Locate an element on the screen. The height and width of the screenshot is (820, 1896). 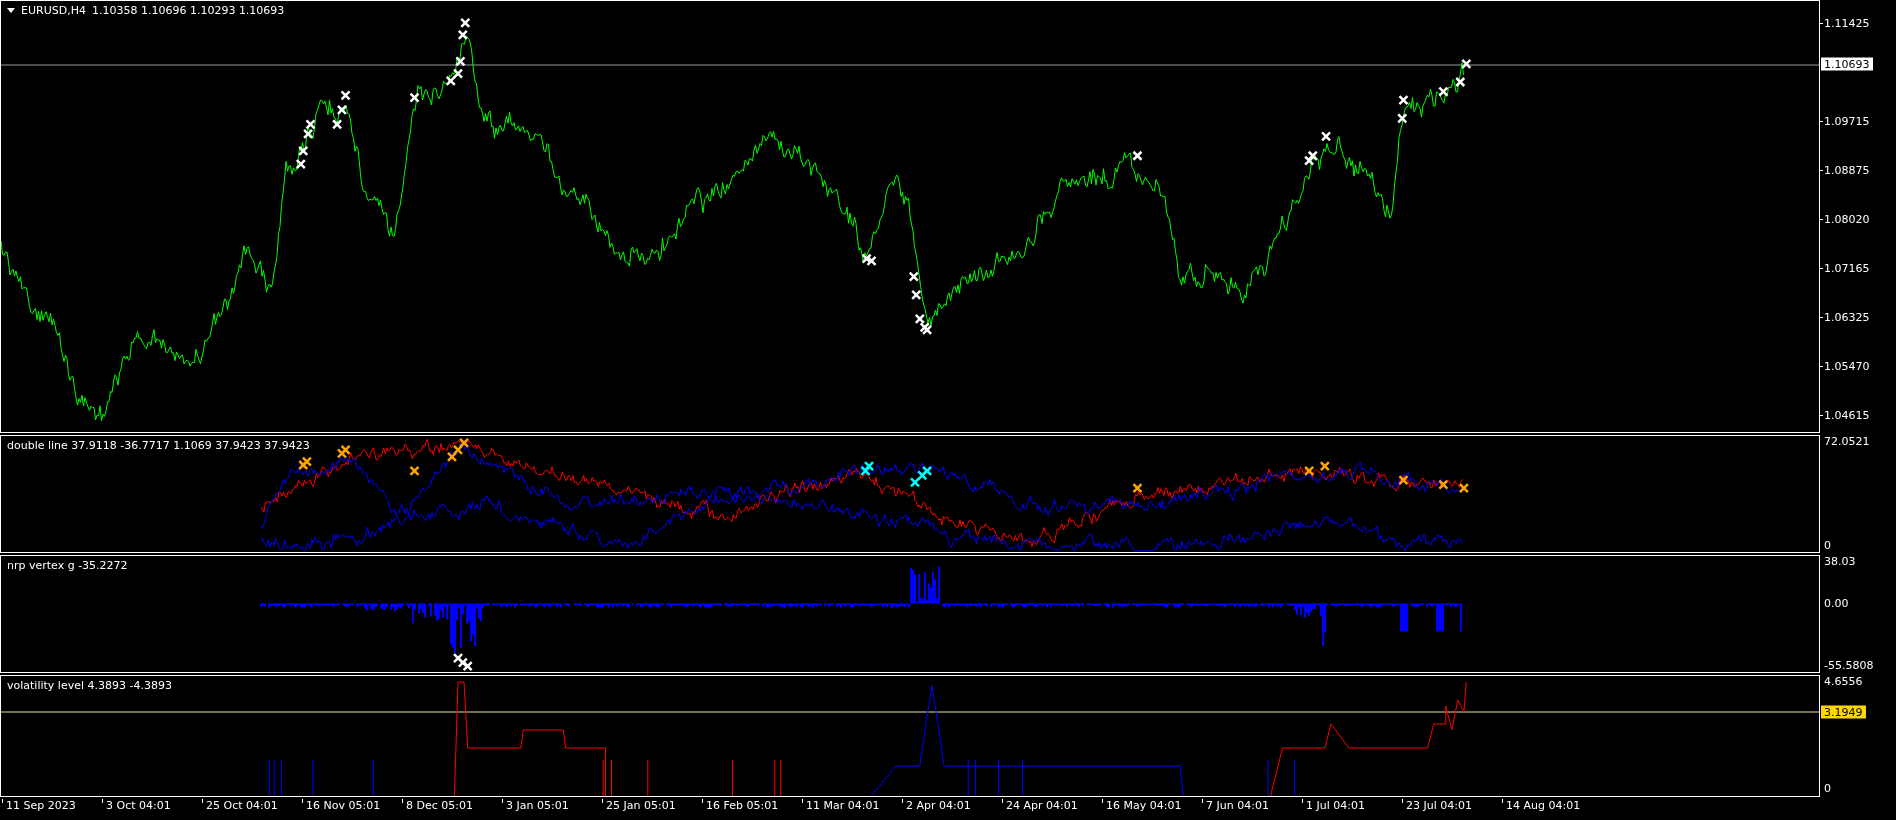
indicator-label: volatility level 4.3893 -4.3893 is located at coordinates (89, 685).